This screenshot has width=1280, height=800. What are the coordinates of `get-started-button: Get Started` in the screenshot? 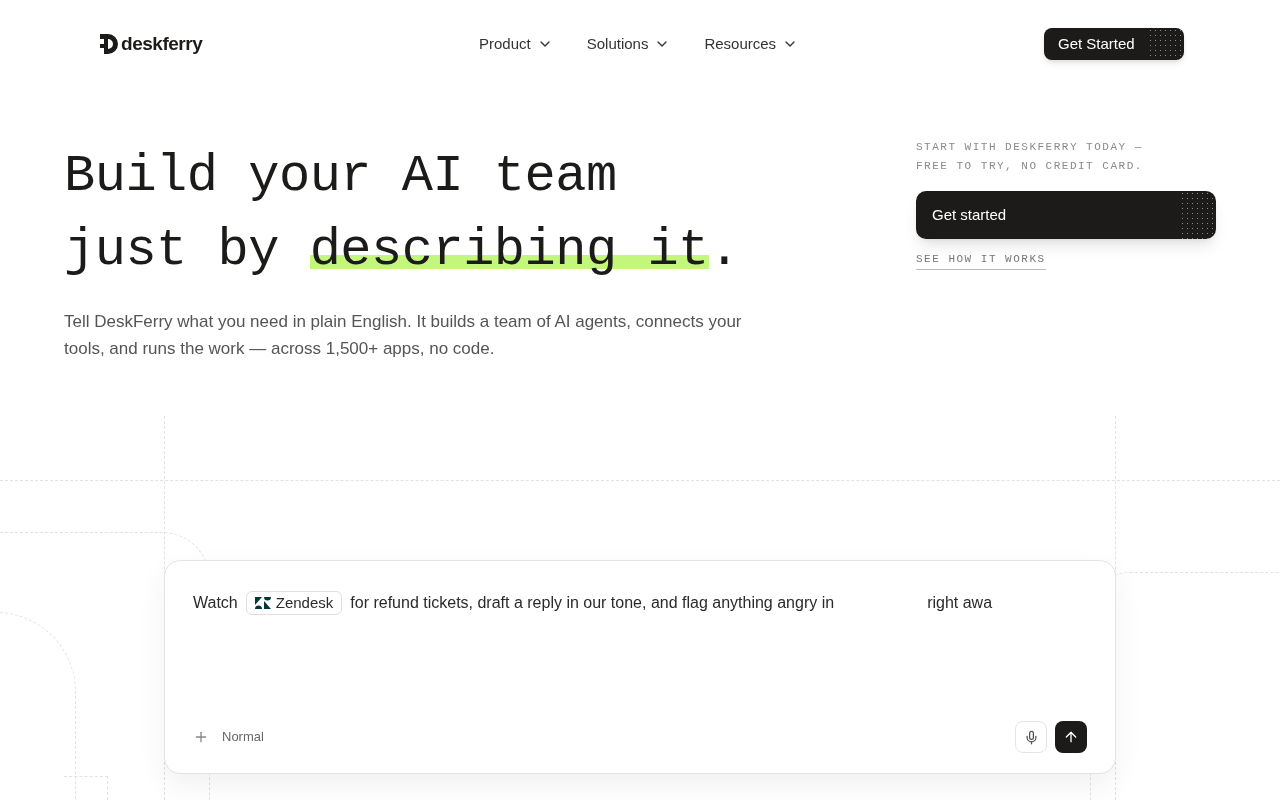 It's located at (1114, 44).